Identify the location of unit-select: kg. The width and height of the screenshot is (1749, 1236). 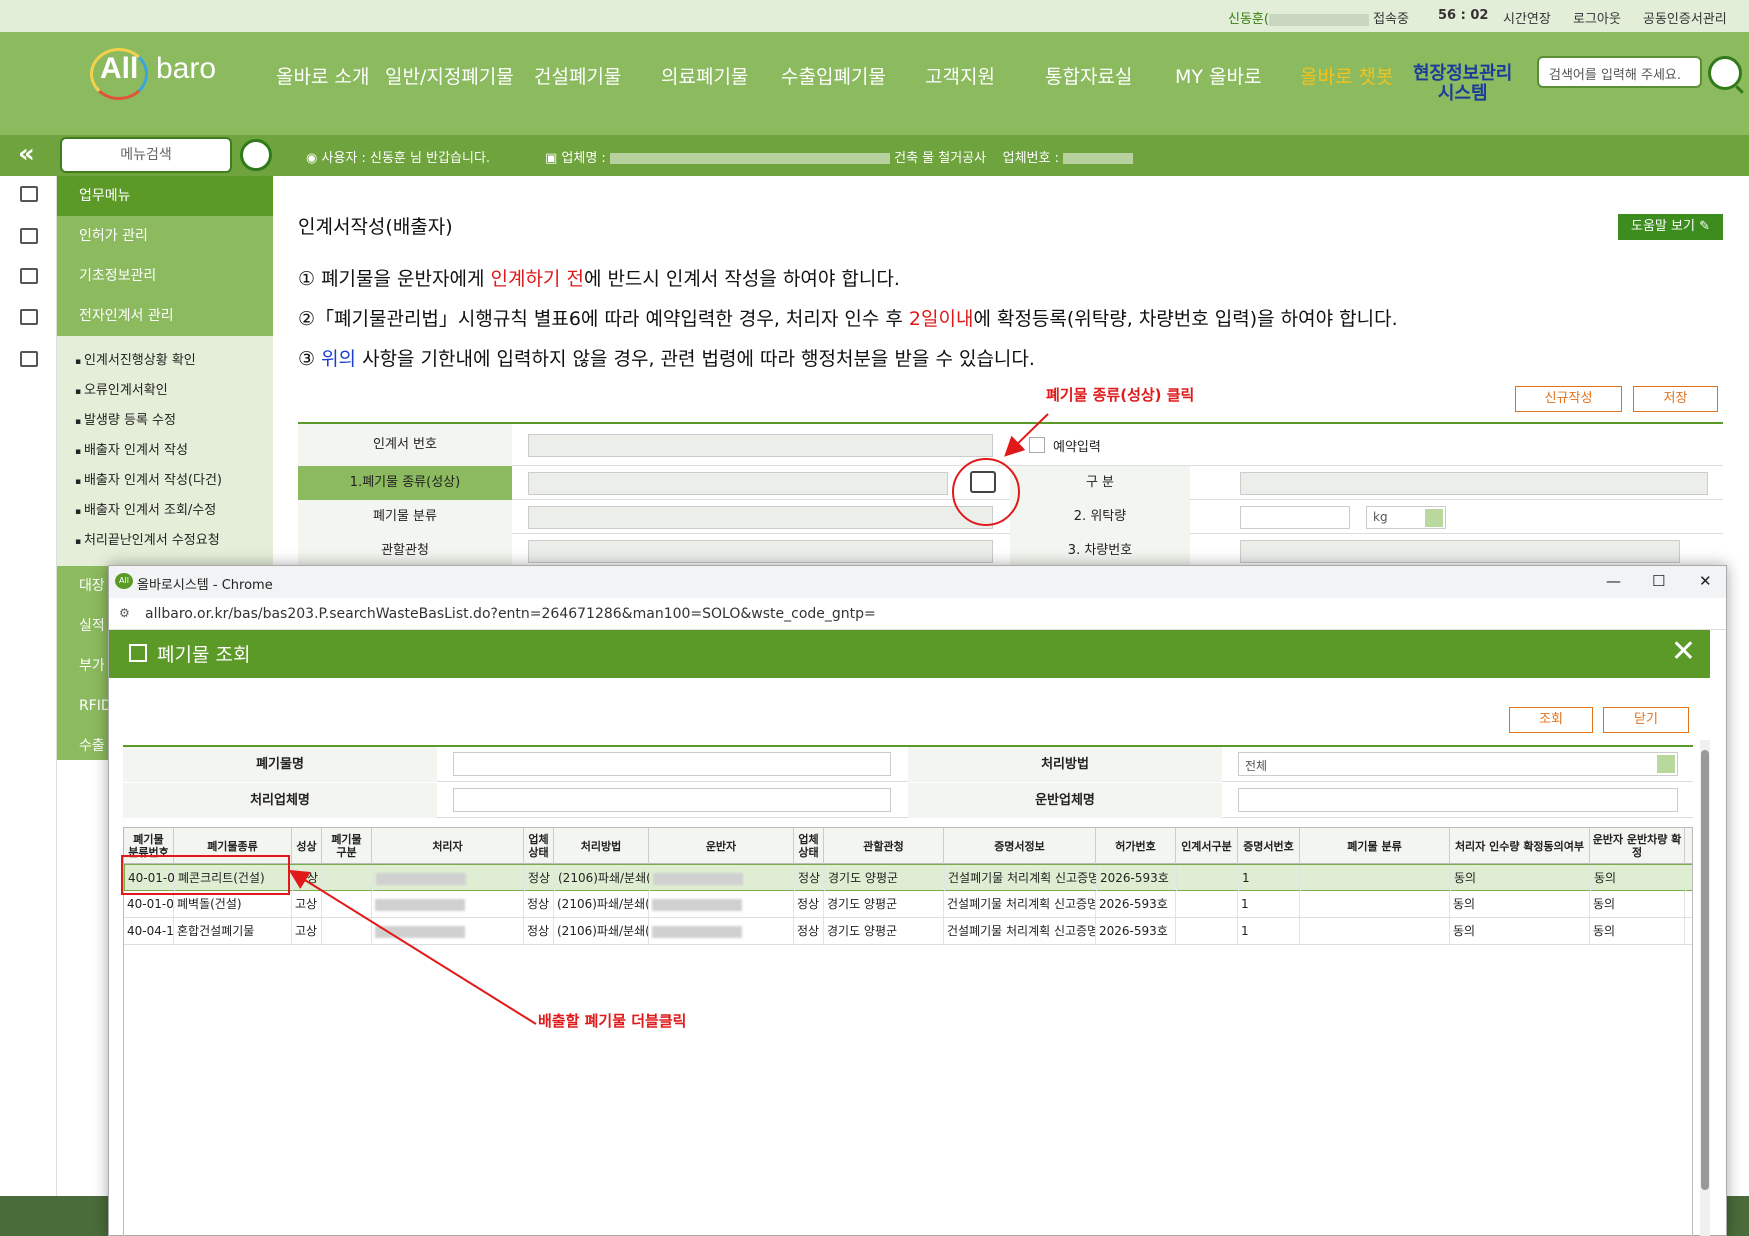
(1406, 517).